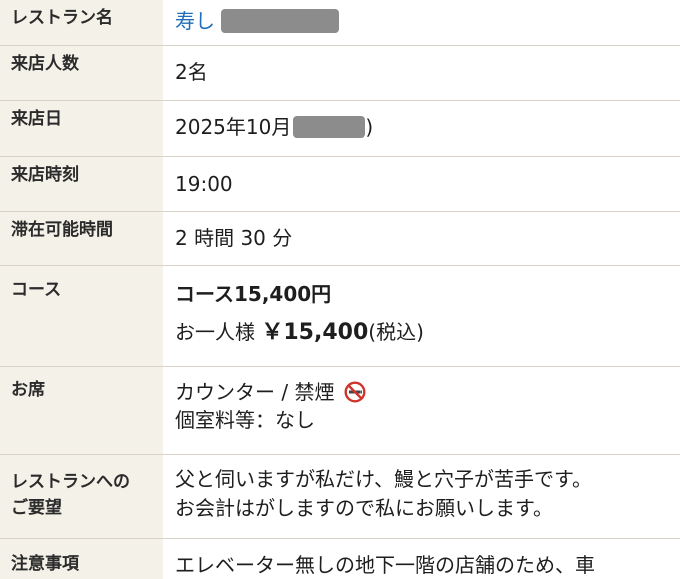  What do you see at coordinates (81, 22) in the screenshot?
I see `label-restaurant: レストラン名` at bounding box center [81, 22].